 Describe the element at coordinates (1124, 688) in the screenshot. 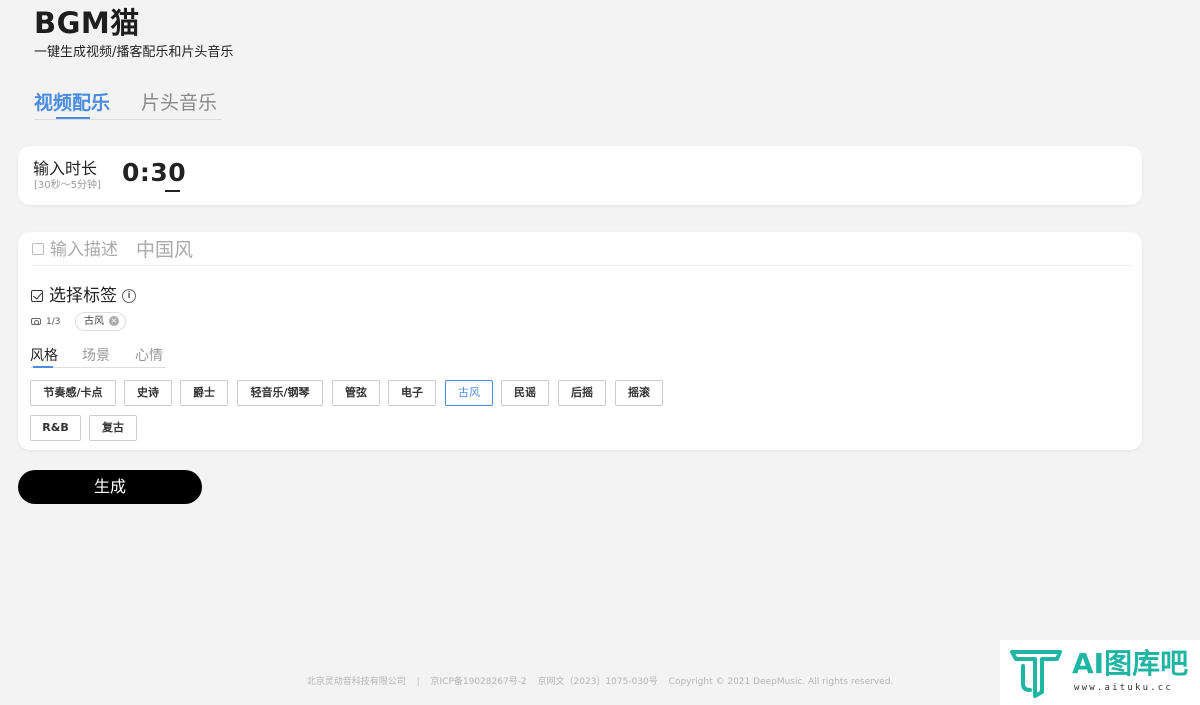

I see `watermark-url: www.aituku.cc` at that location.